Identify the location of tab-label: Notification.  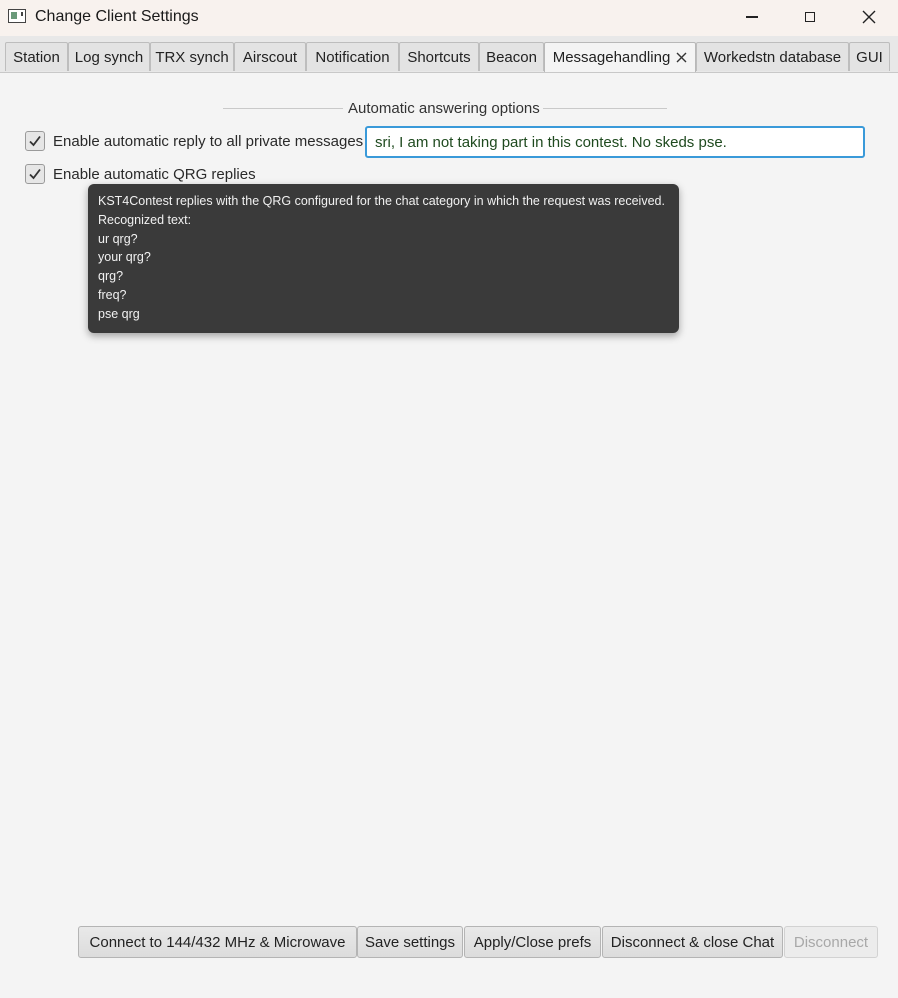
(352, 57).